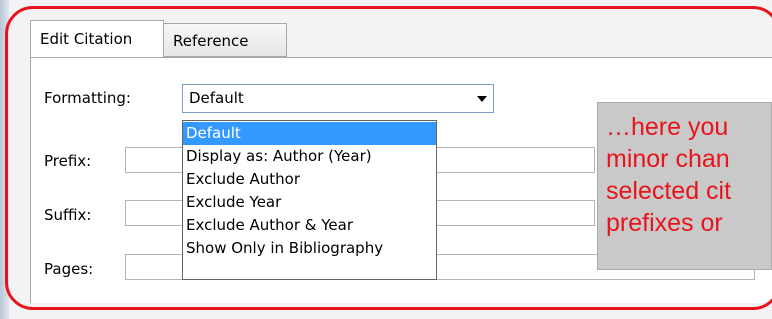  Describe the element at coordinates (338, 98) in the screenshot. I see `formatting-select: Default` at that location.